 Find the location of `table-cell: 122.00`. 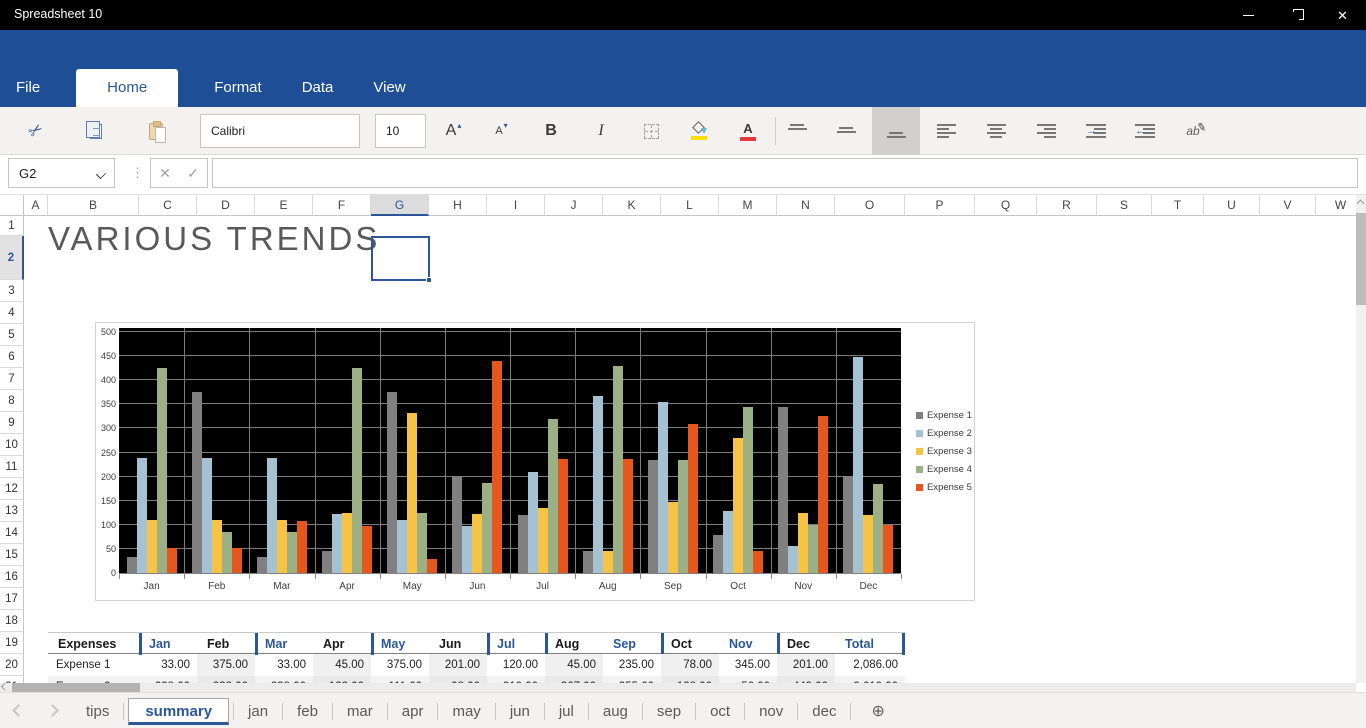

table-cell: 122.00 is located at coordinates (342, 679).